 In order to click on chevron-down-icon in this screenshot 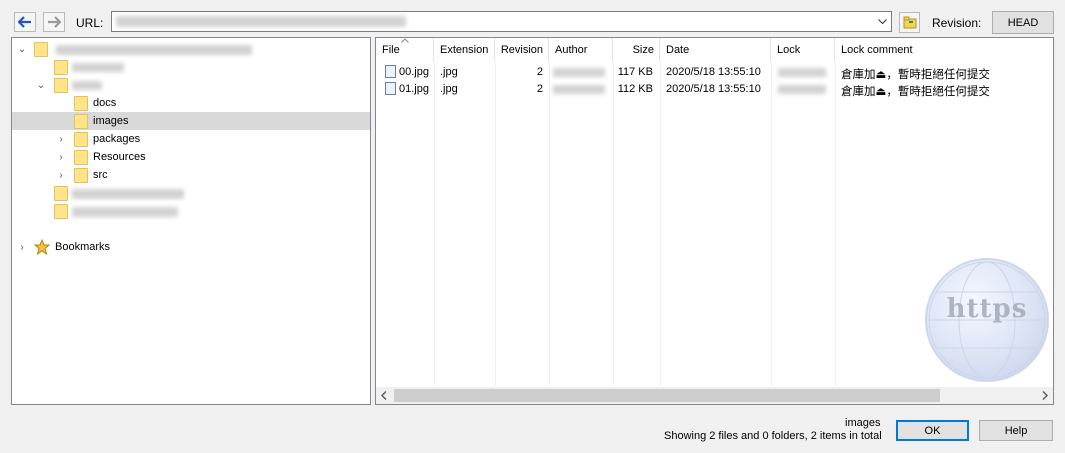, I will do `click(882, 21)`.